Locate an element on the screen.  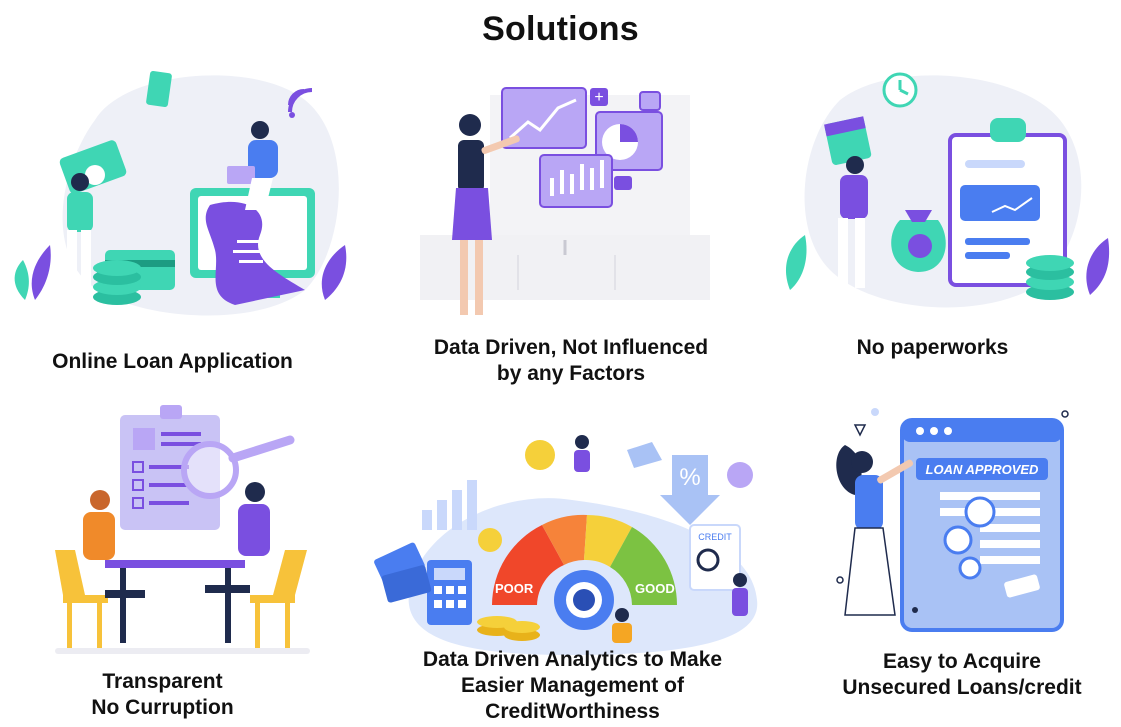
caption-line: Online Loan Application is located at coordinates (172, 361).